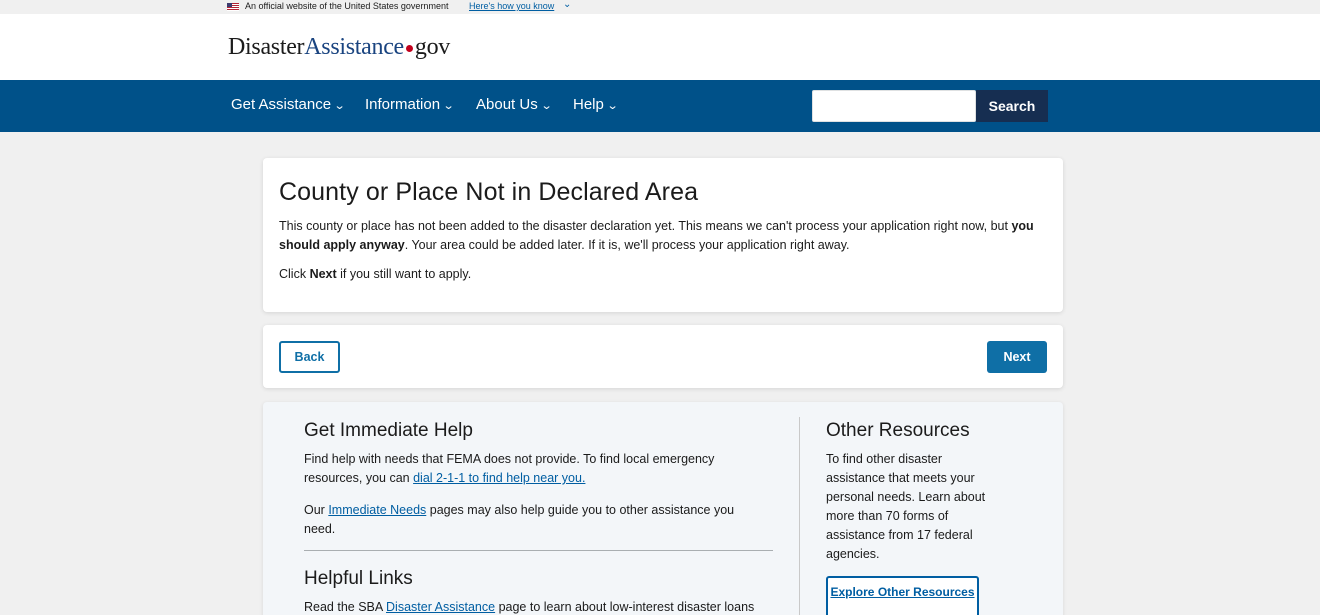  Describe the element at coordinates (281, 104) in the screenshot. I see `nav-item-label: Get Assistance` at that location.